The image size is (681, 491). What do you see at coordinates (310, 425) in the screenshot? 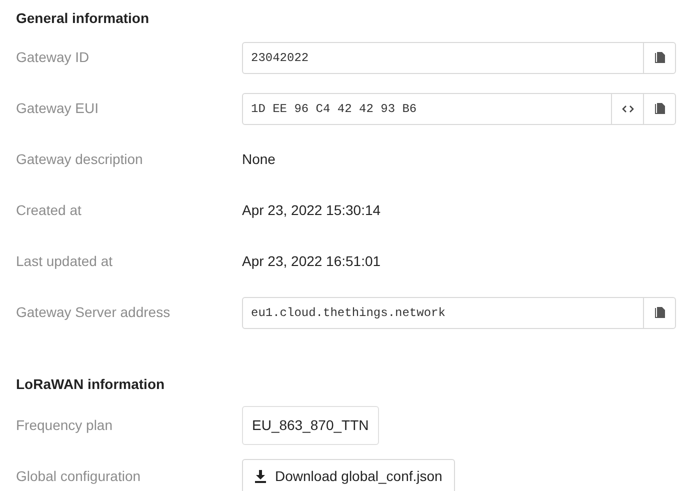
I see `frequency-plan-tag: EU_863_870_TTN` at bounding box center [310, 425].